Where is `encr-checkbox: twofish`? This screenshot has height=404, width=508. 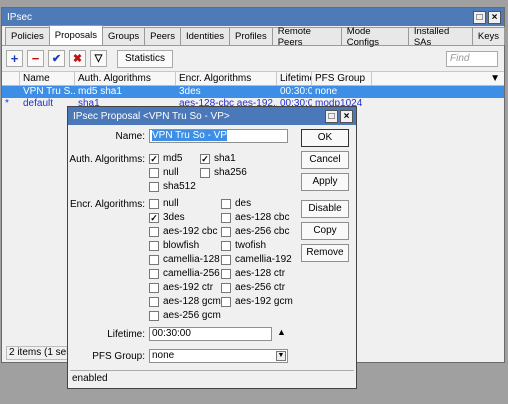 encr-checkbox: twofish is located at coordinates (243, 245).